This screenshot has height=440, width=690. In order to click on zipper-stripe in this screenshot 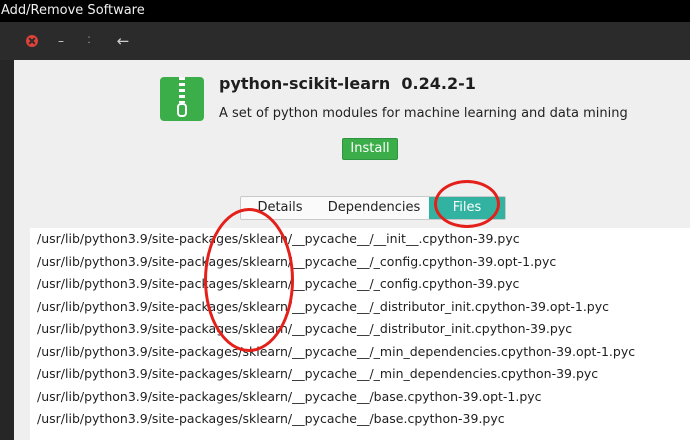, I will do `click(182, 90)`.